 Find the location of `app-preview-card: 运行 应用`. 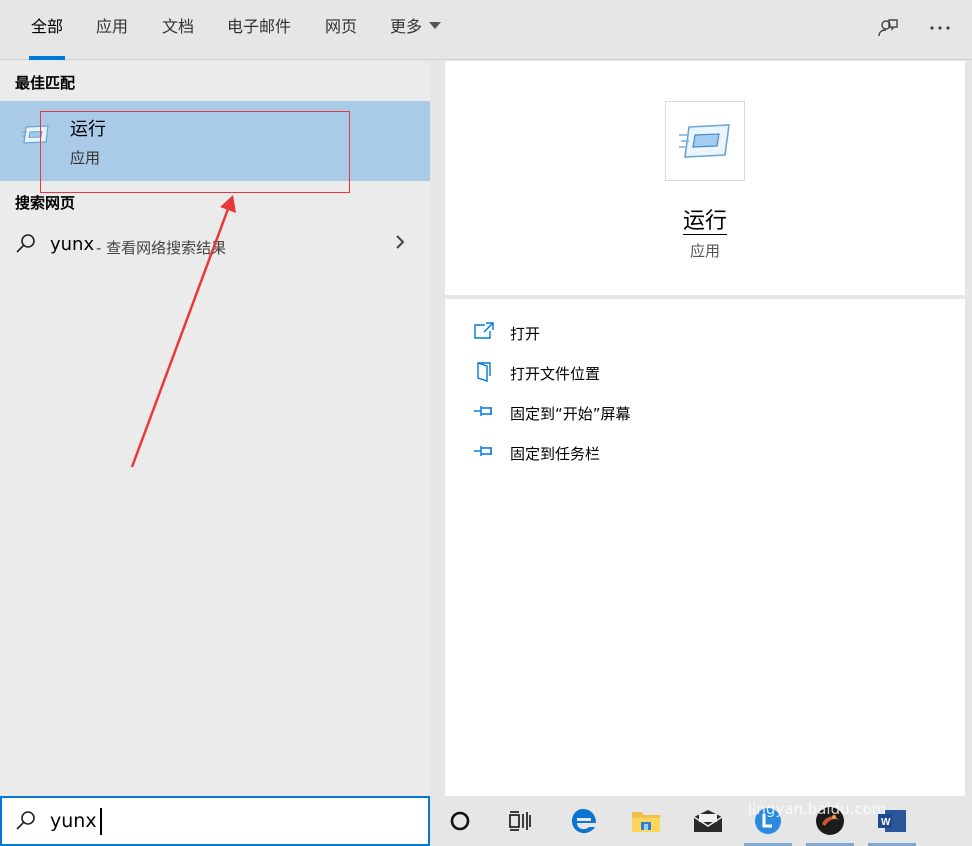

app-preview-card: 运行 应用 is located at coordinates (705, 178).